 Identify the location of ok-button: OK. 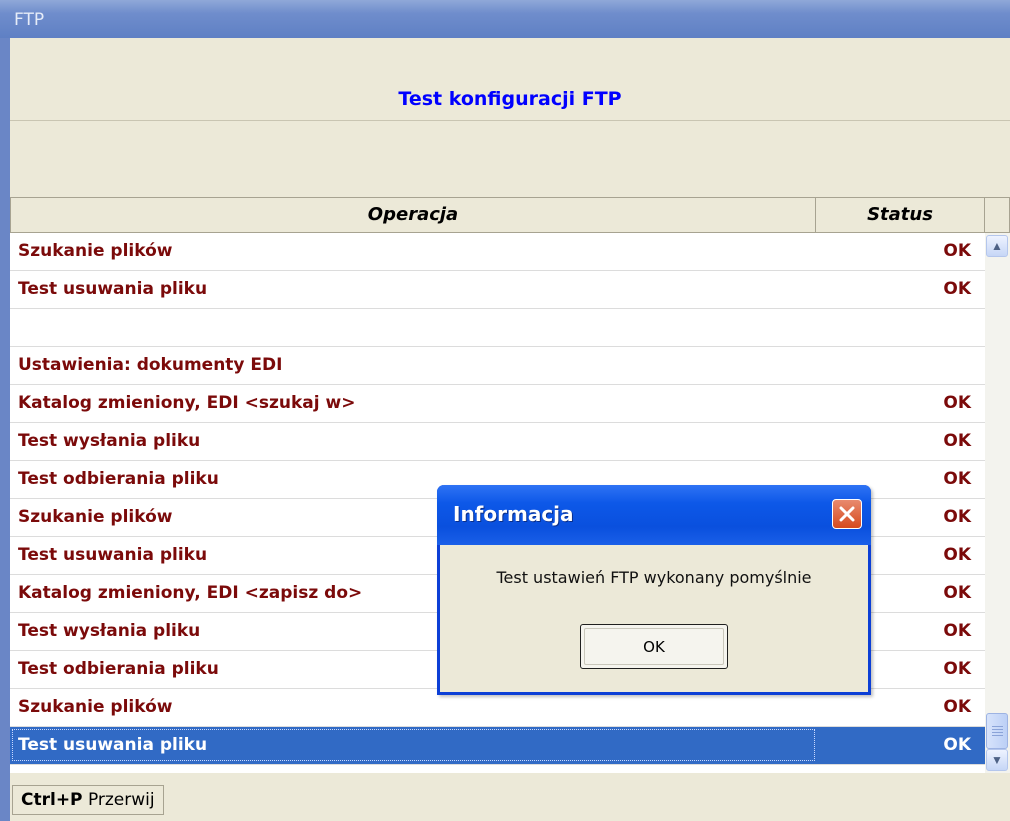
(654, 646).